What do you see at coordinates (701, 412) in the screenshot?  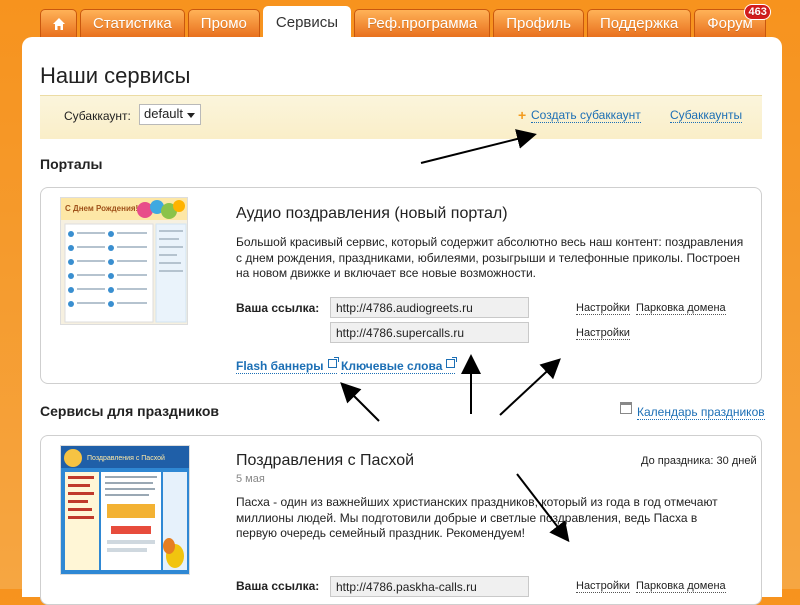 I see `holiday-calendar-link: Календарь праздников` at bounding box center [701, 412].